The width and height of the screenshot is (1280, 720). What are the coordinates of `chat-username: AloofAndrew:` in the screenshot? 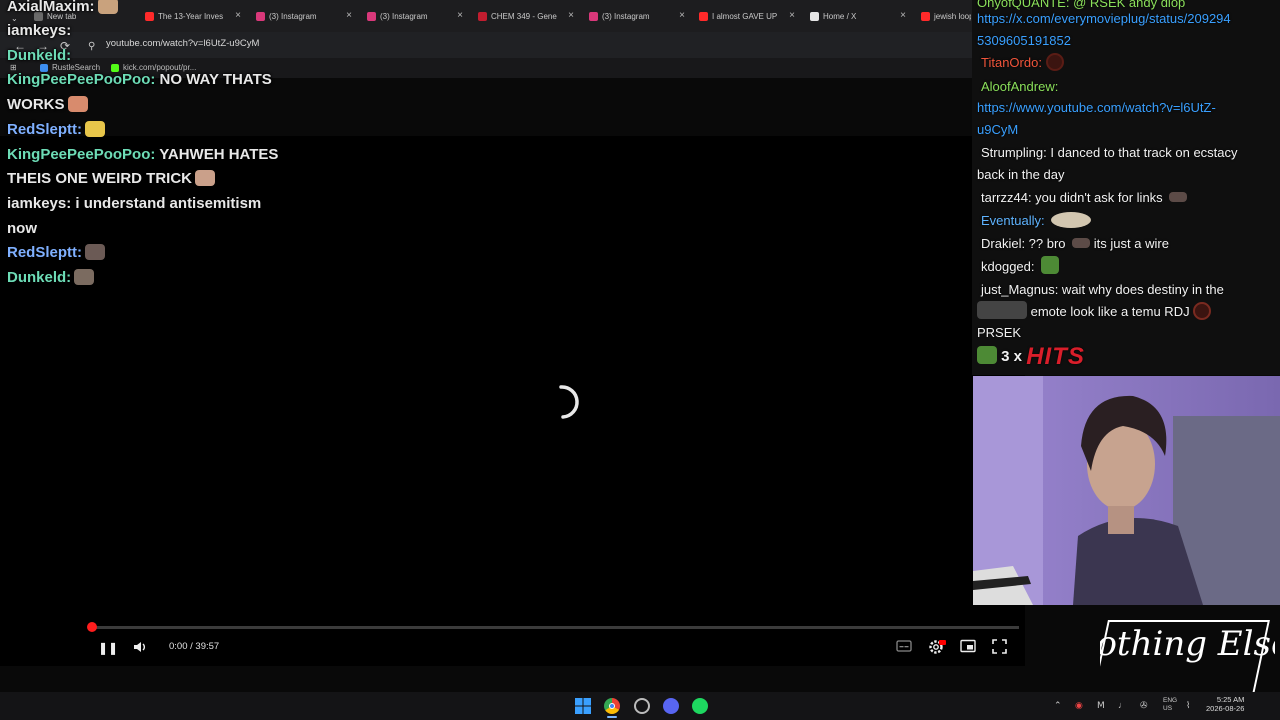 It's located at (1020, 86).